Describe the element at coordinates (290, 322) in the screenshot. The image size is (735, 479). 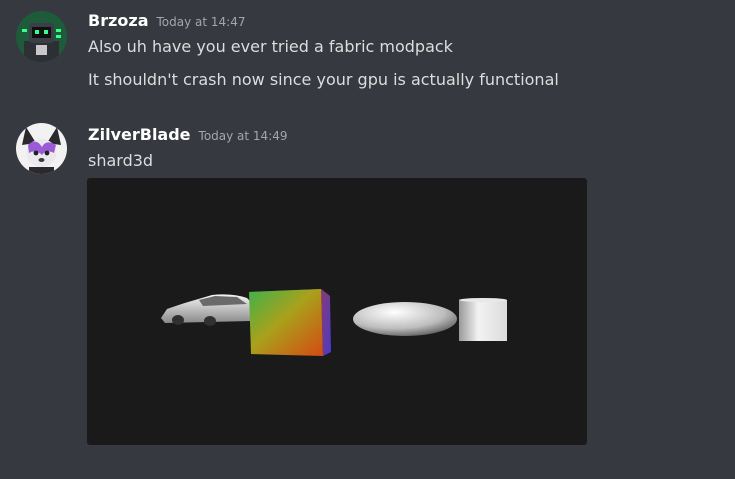
I see `rainbow-cube` at that location.